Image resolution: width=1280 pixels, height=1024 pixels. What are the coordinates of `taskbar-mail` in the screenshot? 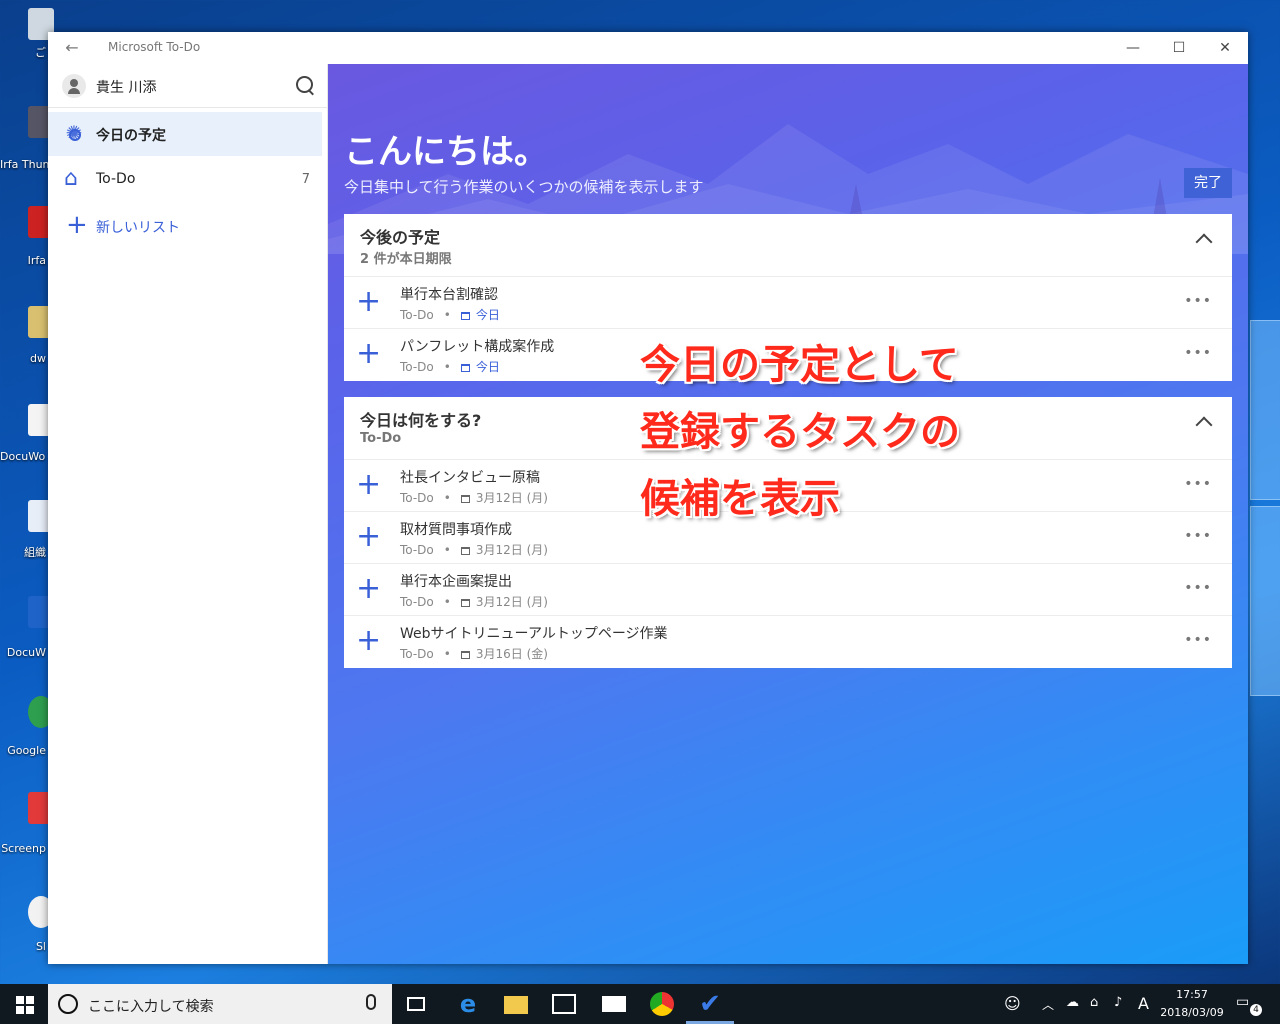 It's located at (614, 1004).